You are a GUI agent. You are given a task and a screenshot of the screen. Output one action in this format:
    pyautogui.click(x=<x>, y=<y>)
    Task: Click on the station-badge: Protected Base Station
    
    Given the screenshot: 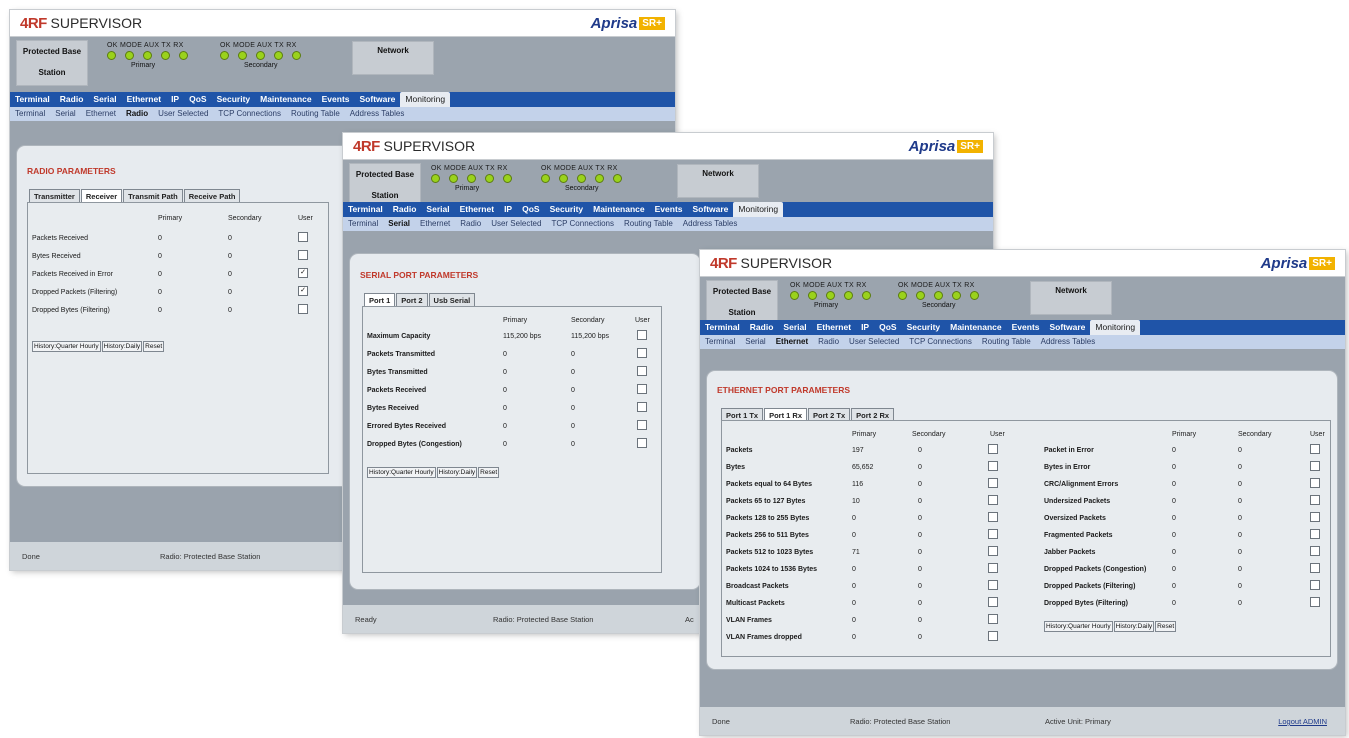 What is the action you would take?
    pyautogui.click(x=52, y=63)
    